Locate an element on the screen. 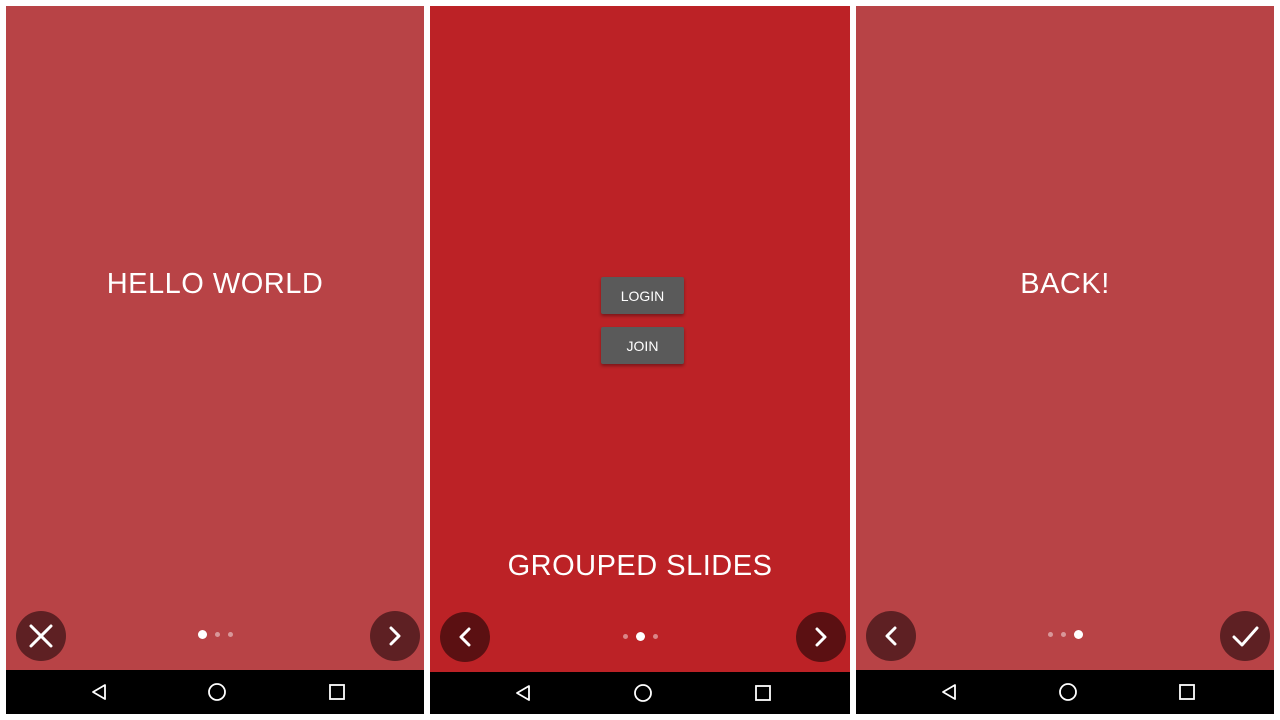 Image resolution: width=1280 pixels, height=720 pixels. done-button is located at coordinates (1245, 636).